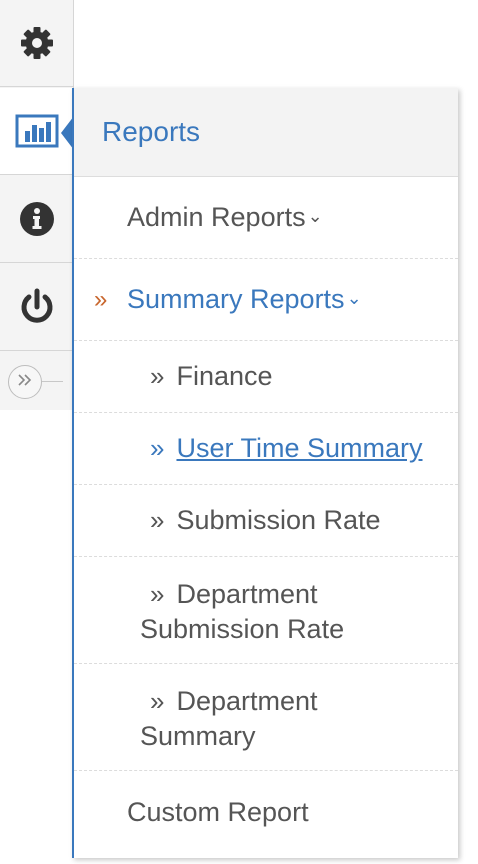  What do you see at coordinates (266, 610) in the screenshot?
I see `submenu-item-department-submission-rate: » Department Submission Rate` at bounding box center [266, 610].